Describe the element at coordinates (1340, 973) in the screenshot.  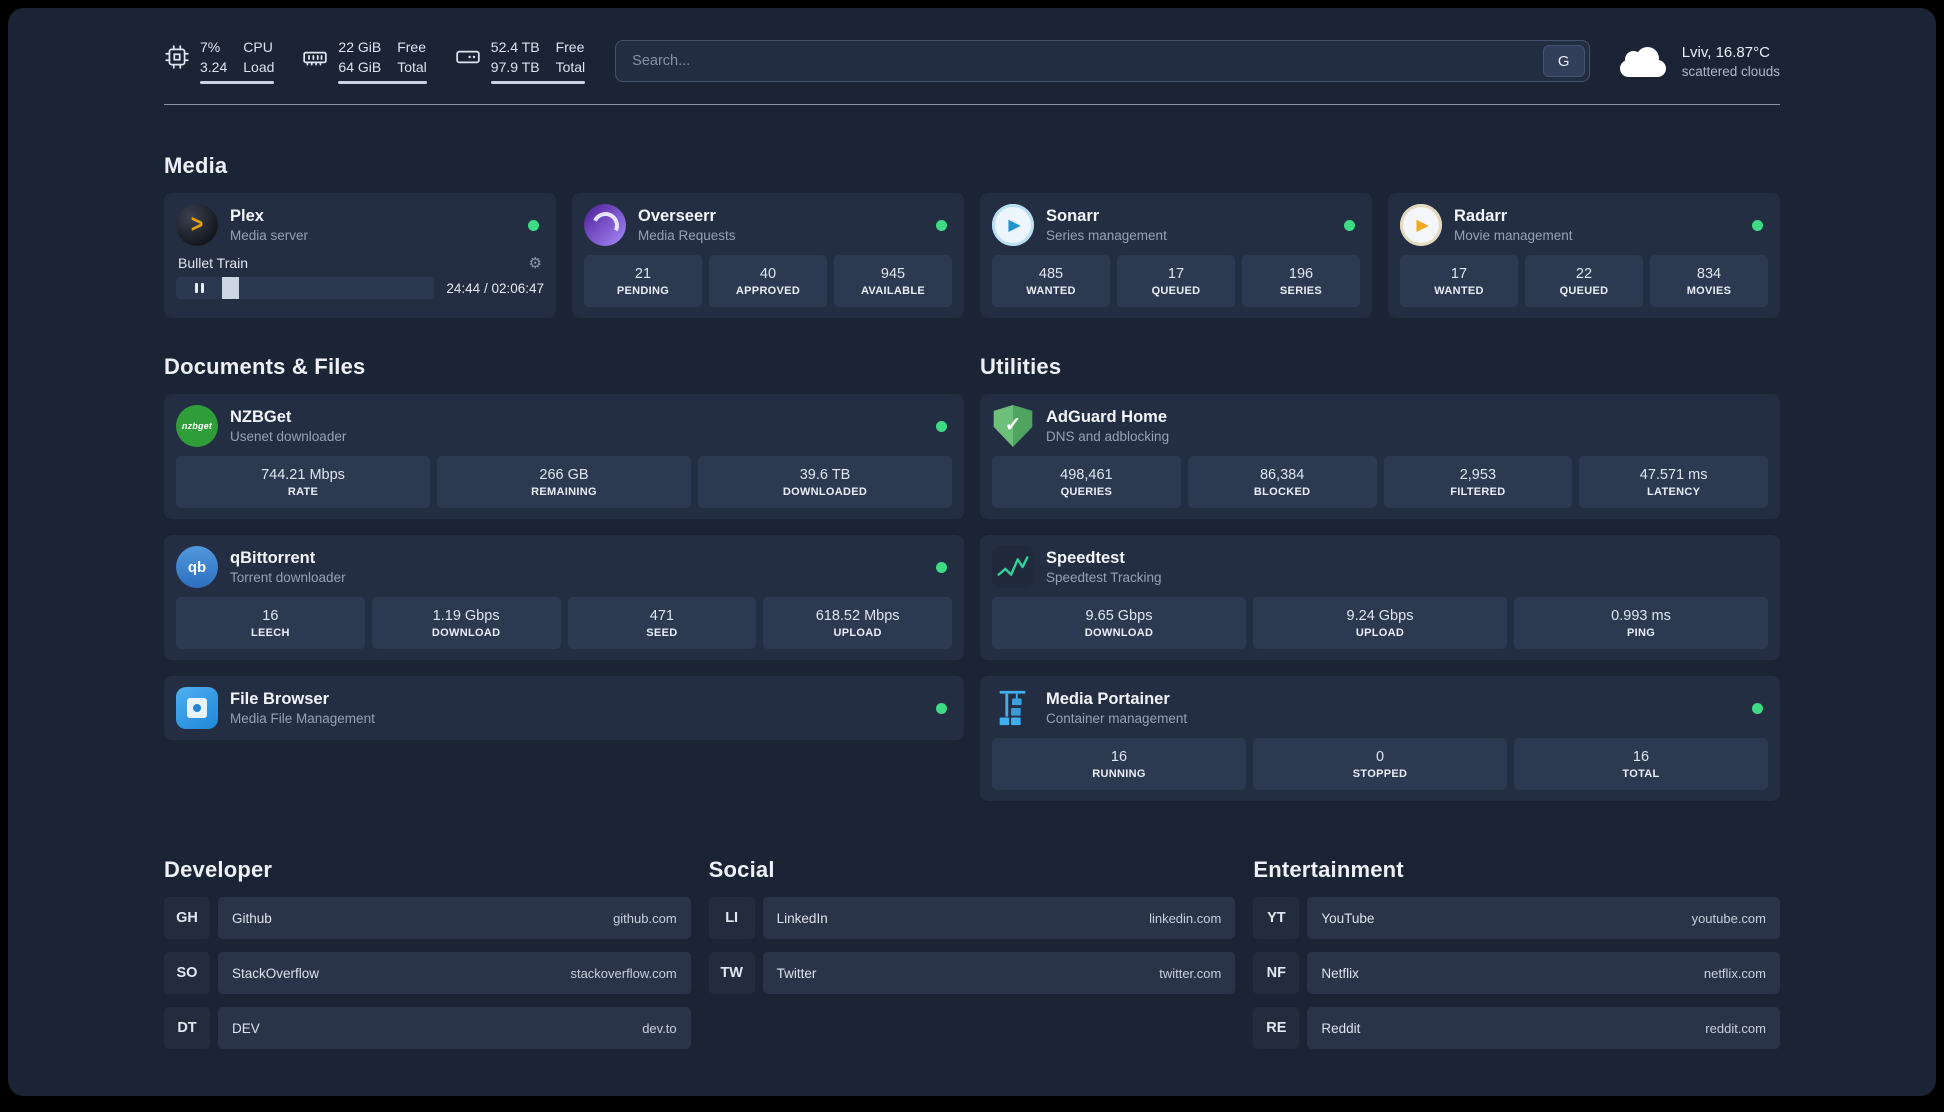
I see `bookmark-name: Netflix` at that location.